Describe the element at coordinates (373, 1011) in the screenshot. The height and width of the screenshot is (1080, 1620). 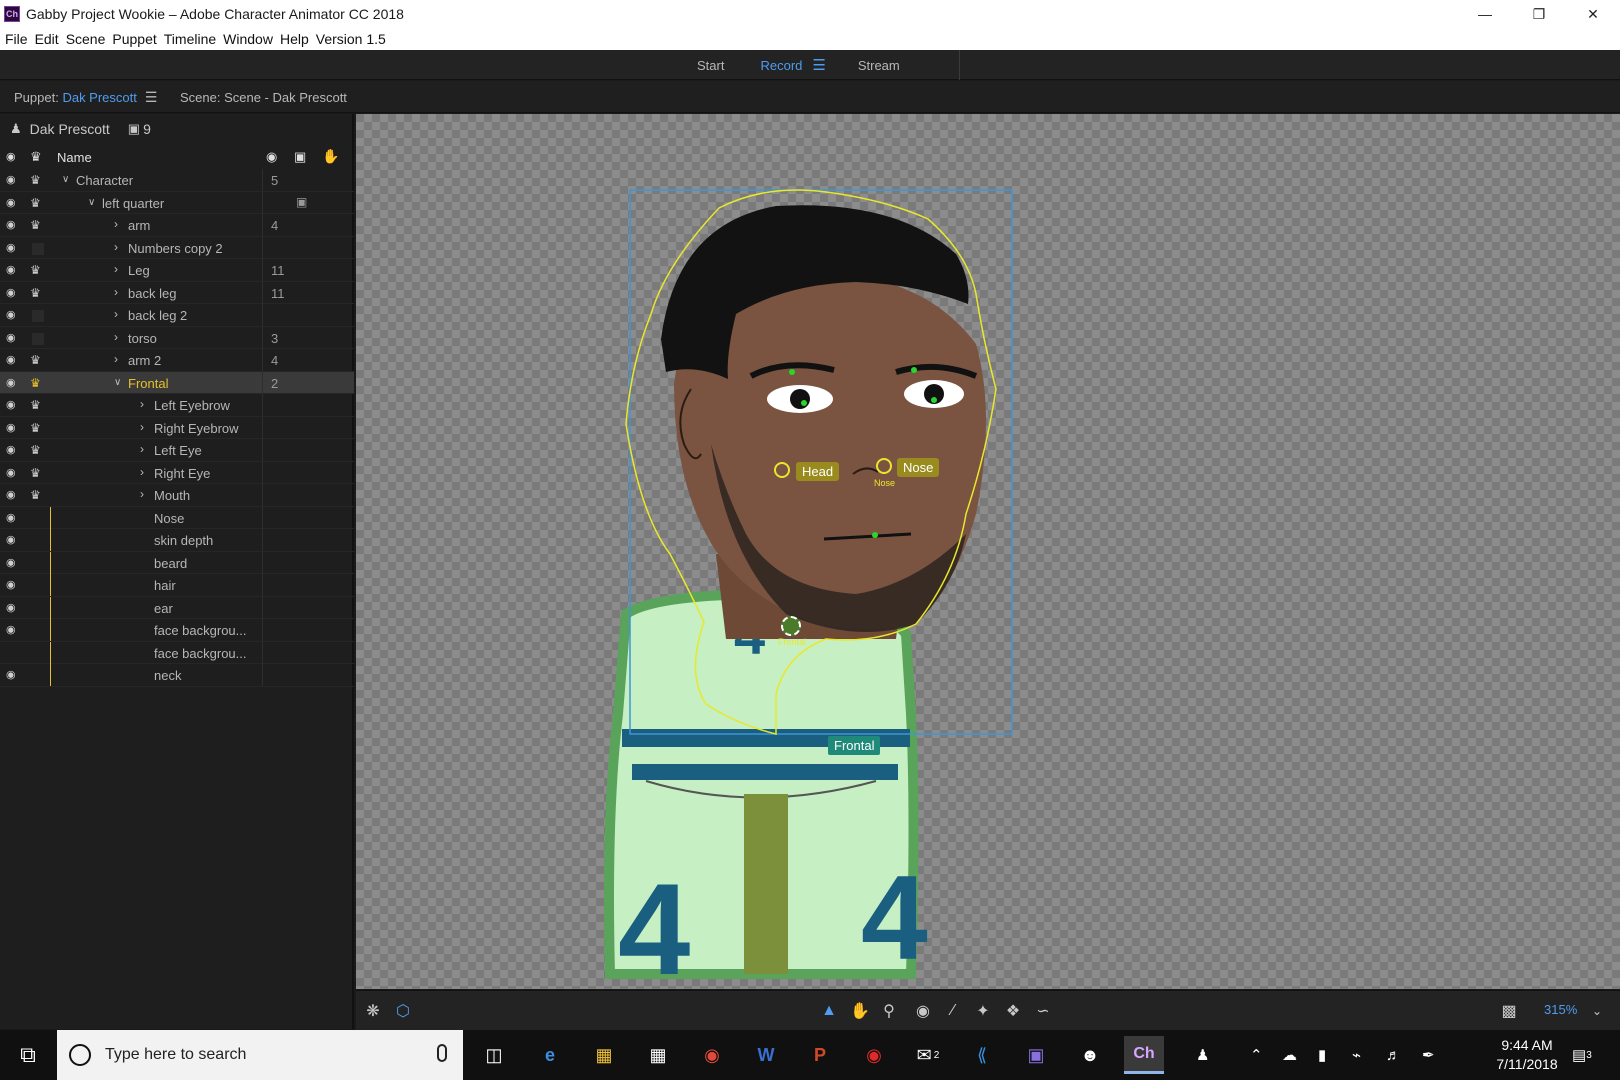
I see `mesh-icon: ❋` at that location.